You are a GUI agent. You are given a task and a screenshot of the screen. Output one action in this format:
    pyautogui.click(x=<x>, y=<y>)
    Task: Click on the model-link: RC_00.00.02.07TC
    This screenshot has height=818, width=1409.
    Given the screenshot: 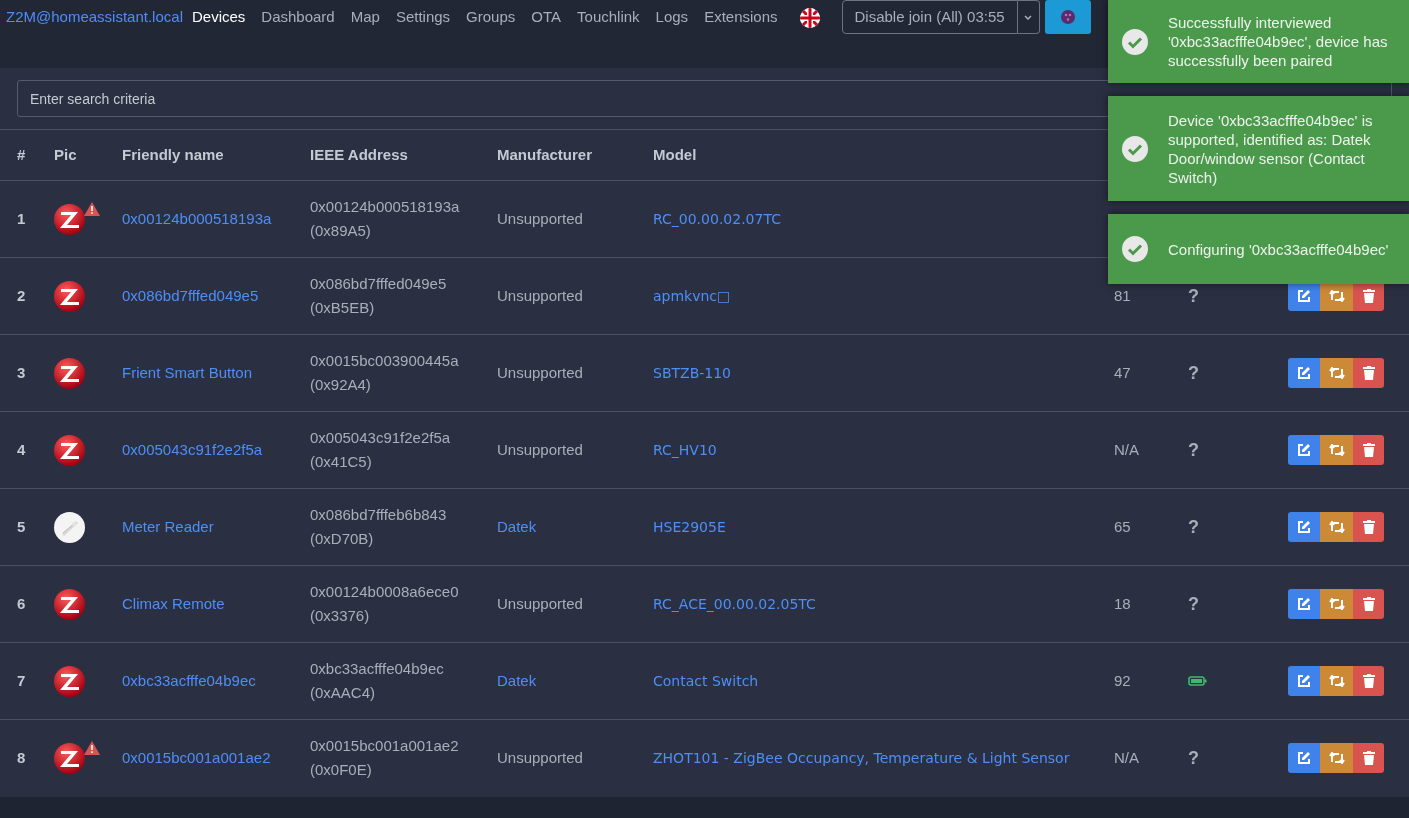 What is the action you would take?
    pyautogui.click(x=717, y=218)
    